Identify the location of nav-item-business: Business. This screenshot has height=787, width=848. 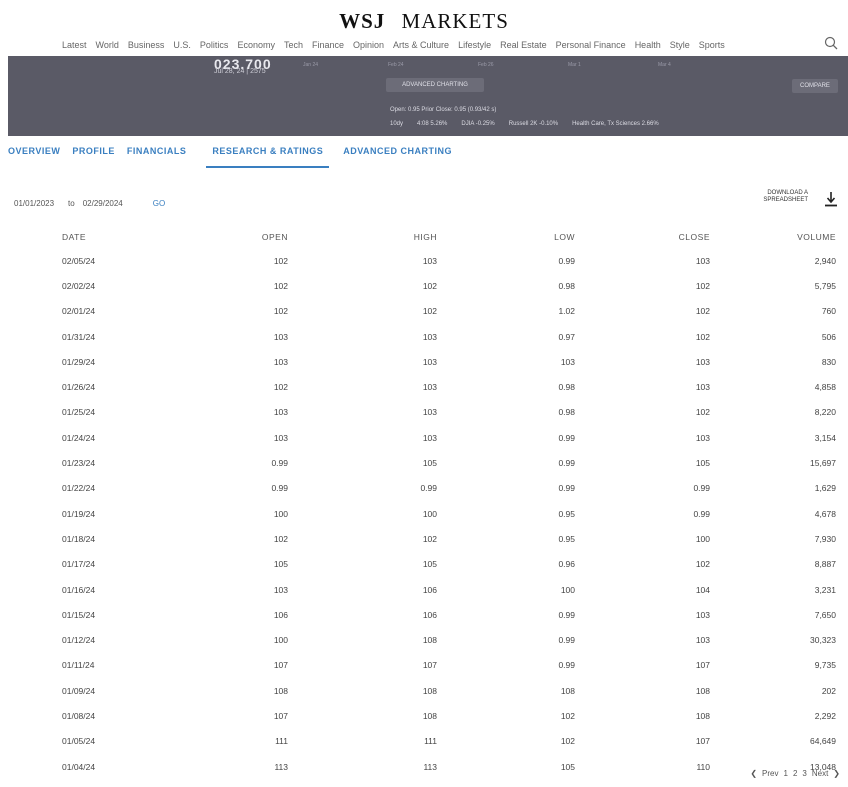
(146, 45).